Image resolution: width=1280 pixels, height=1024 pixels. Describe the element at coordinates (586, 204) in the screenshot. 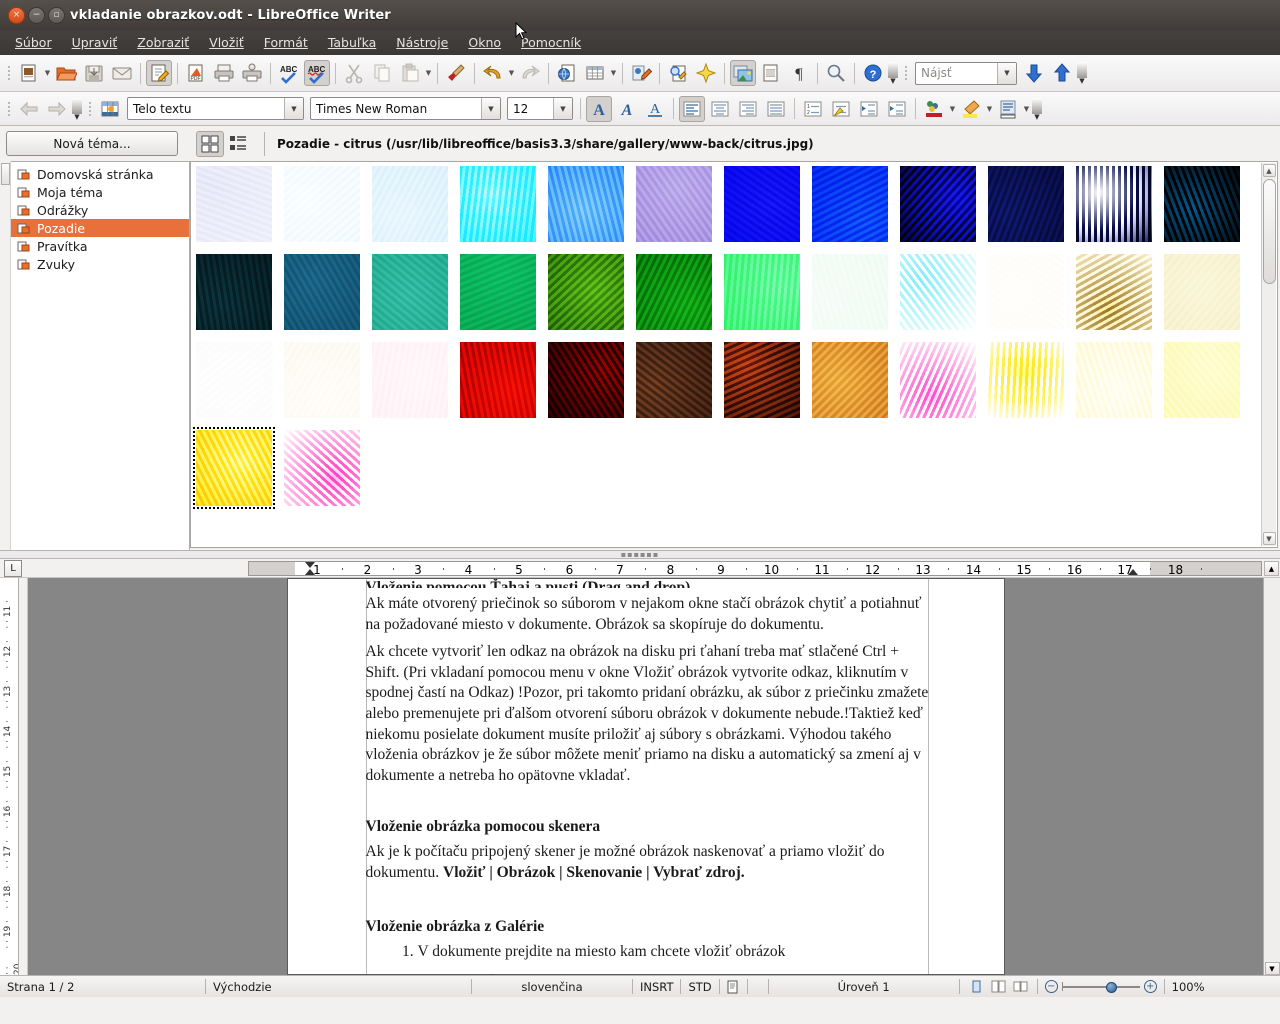

I see `gallery-thumbnail-water-blue` at that location.